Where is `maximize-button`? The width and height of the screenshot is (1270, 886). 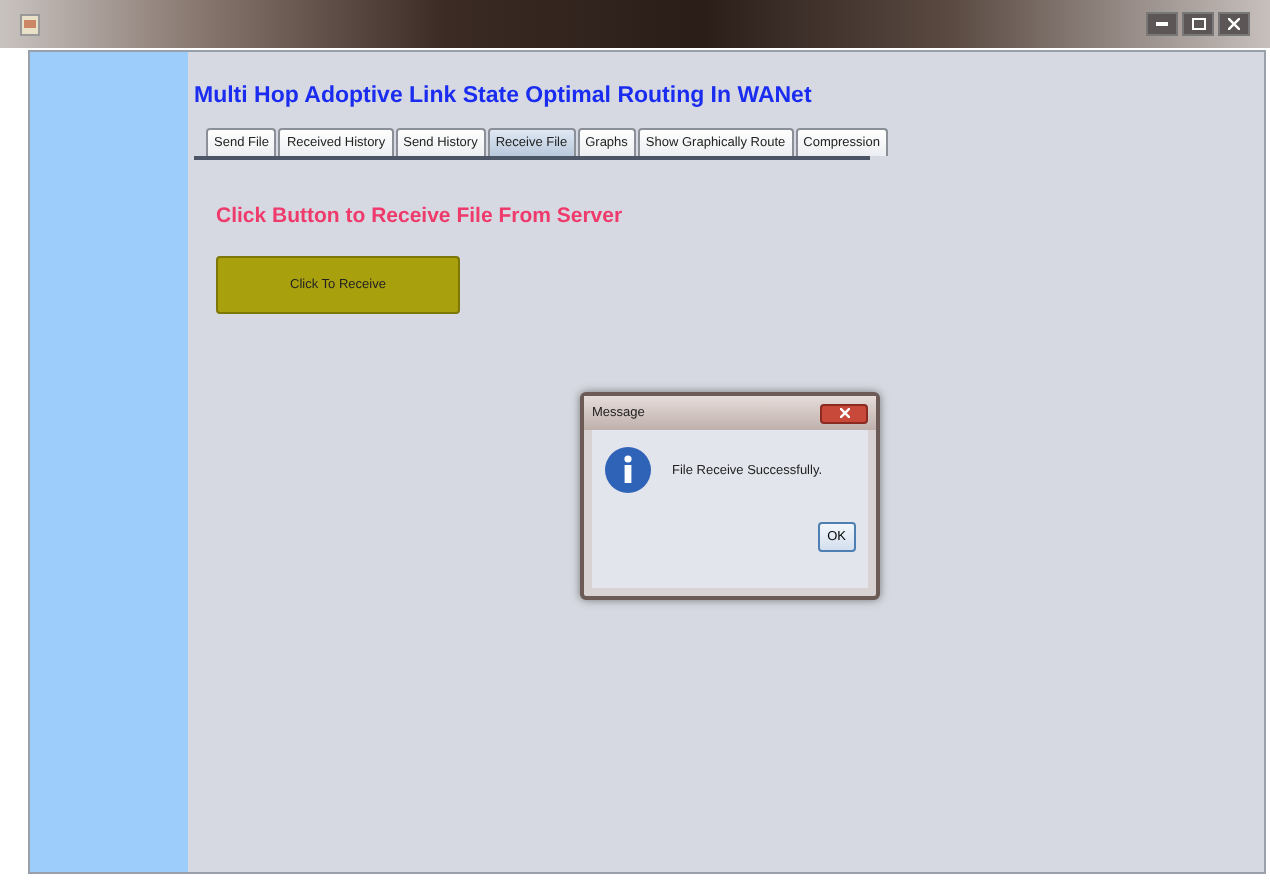 maximize-button is located at coordinates (1198, 24).